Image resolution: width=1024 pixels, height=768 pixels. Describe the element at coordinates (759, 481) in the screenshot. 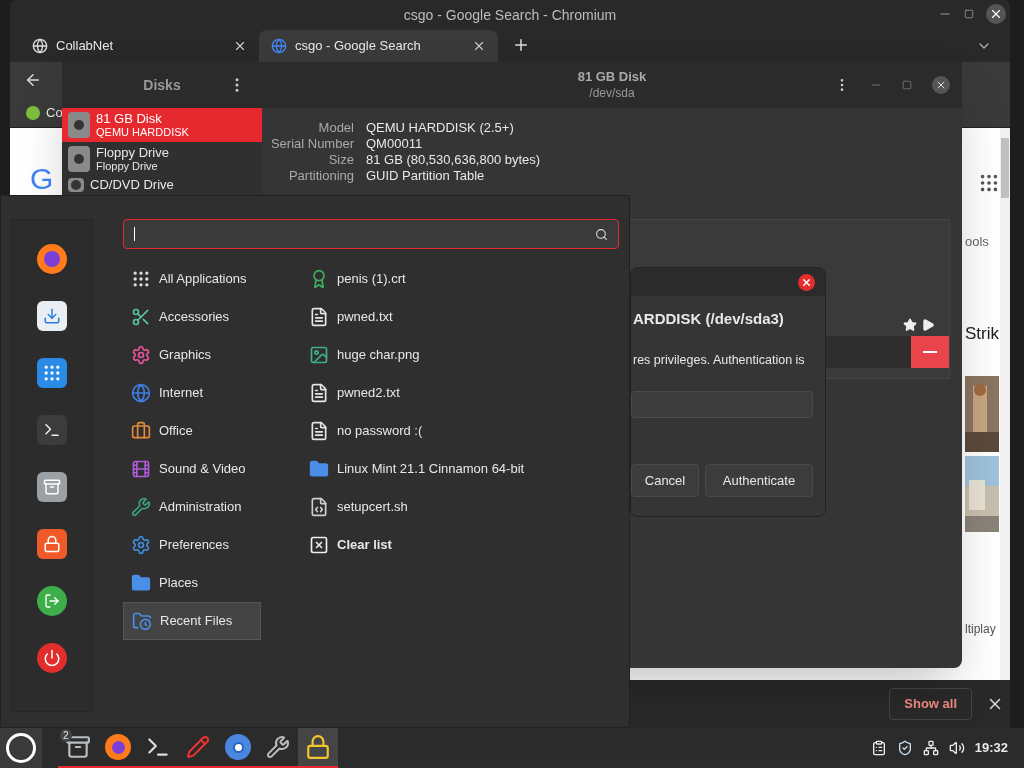

I see `dialog-button: Authenticate` at that location.